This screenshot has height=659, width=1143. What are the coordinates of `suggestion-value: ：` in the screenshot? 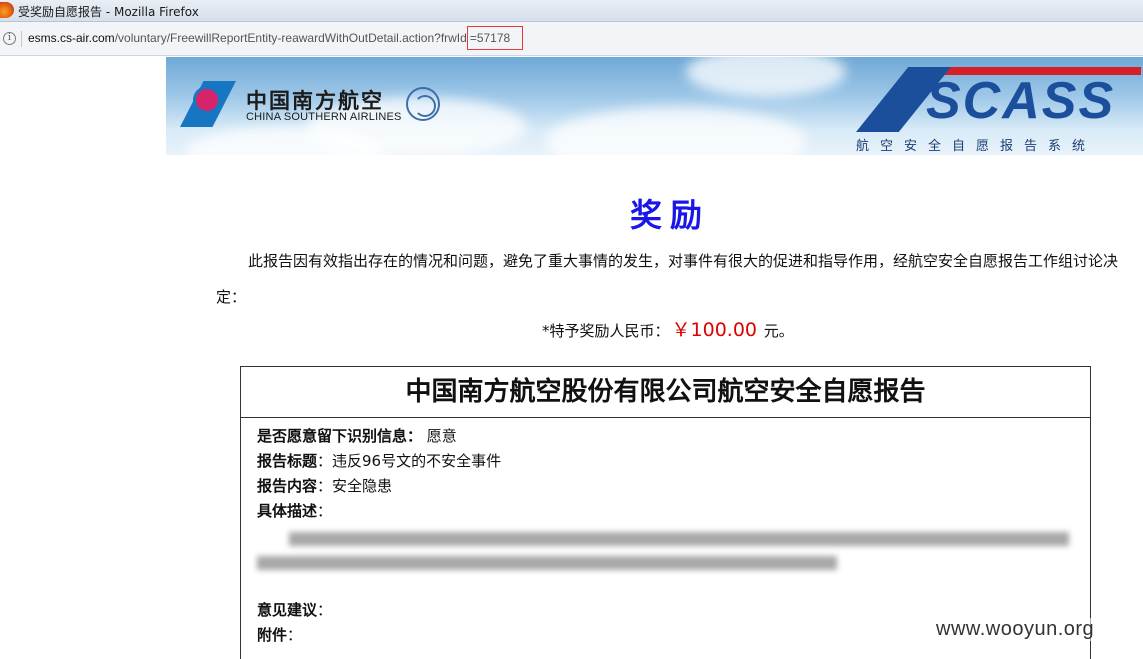 It's located at (325, 610).